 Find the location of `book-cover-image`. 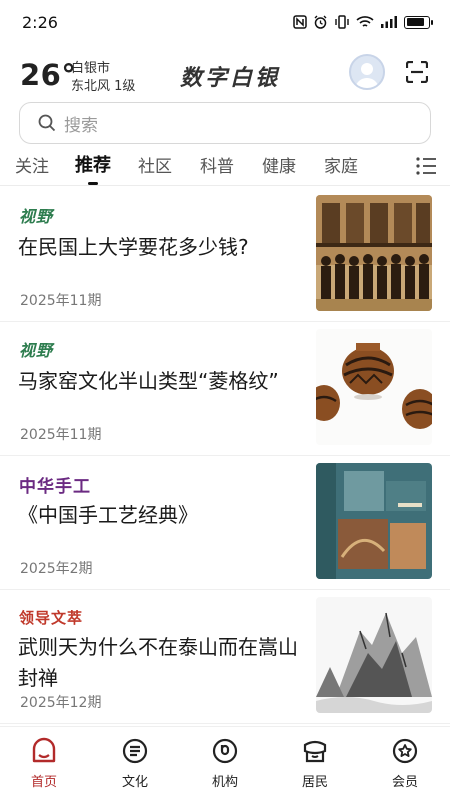

book-cover-image is located at coordinates (374, 521).